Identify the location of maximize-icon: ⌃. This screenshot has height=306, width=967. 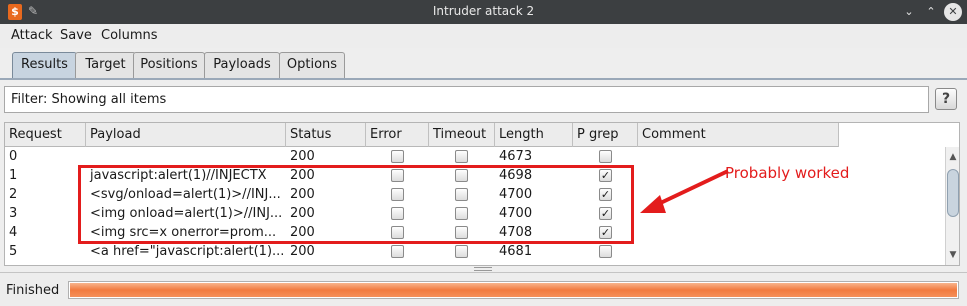
(931, 12).